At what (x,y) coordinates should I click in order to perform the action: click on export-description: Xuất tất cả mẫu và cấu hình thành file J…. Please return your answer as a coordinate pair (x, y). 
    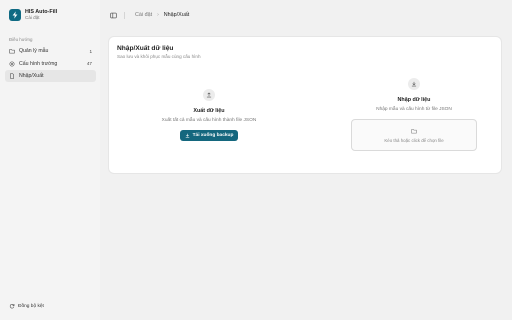
    Looking at the image, I should click on (209, 120).